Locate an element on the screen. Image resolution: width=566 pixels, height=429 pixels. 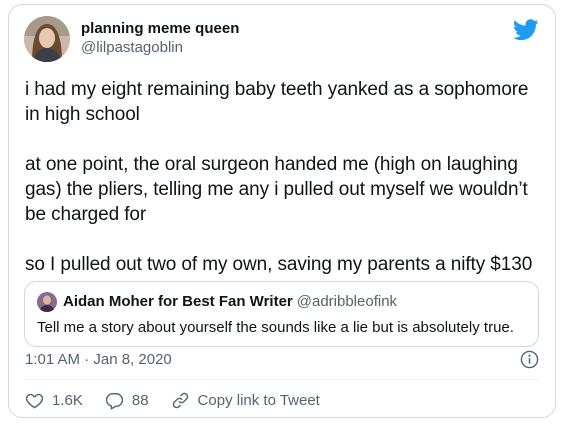
quote-author-name: Aidan Moher for Best Fan Writer is located at coordinates (178, 301).